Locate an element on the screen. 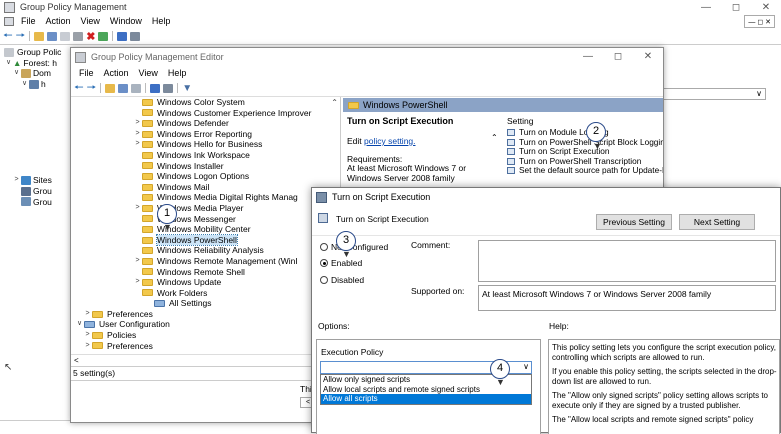 This screenshot has width=781, height=434. tree-item: > Windows Defender is located at coordinates (235, 123).